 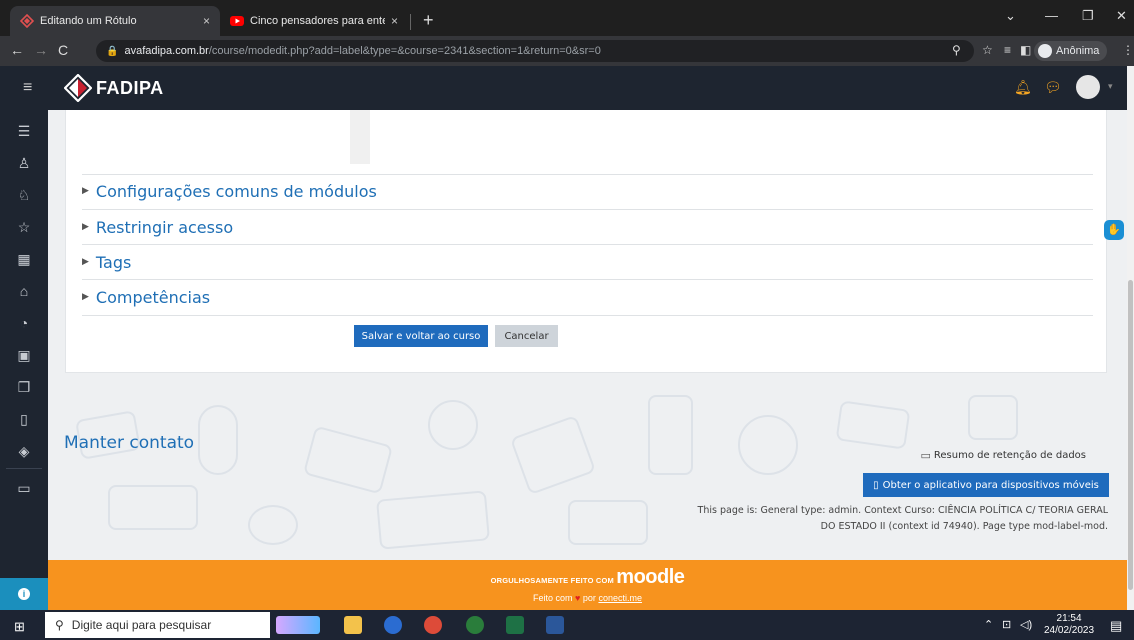 What do you see at coordinates (360, 137) in the screenshot?
I see `editor-area-edge` at bounding box center [360, 137].